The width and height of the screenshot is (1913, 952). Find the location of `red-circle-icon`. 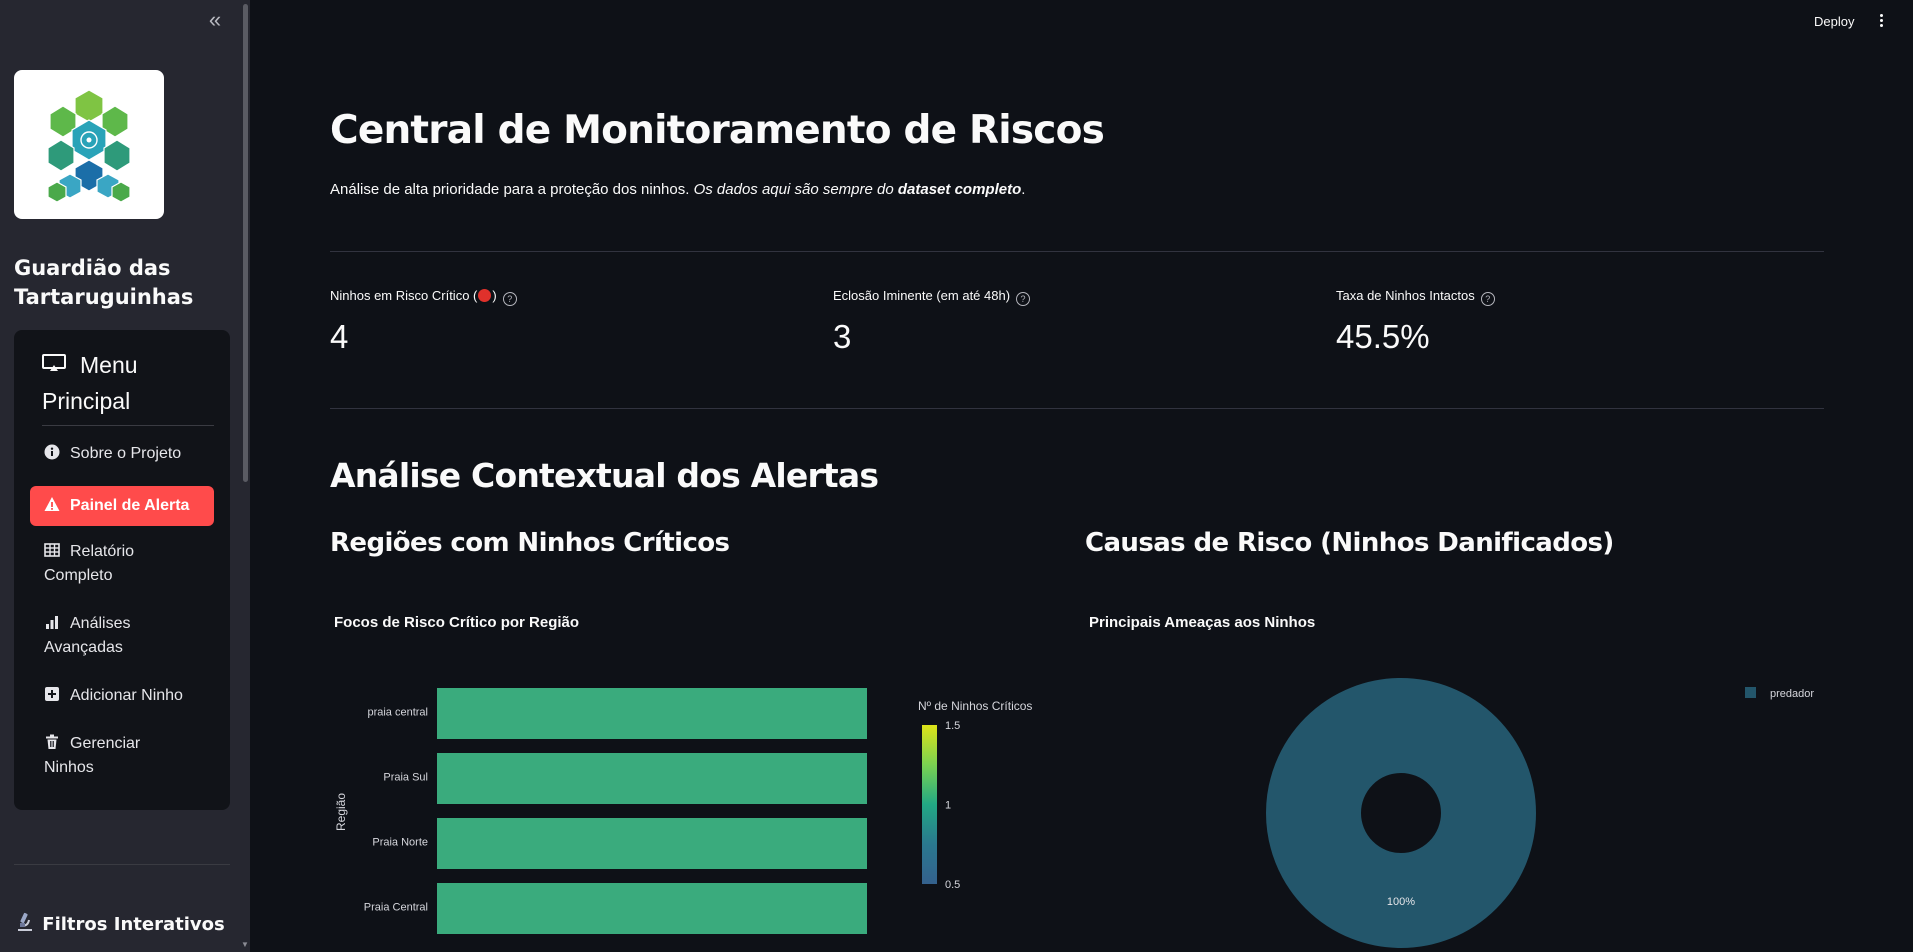

red-circle-icon is located at coordinates (485, 295).